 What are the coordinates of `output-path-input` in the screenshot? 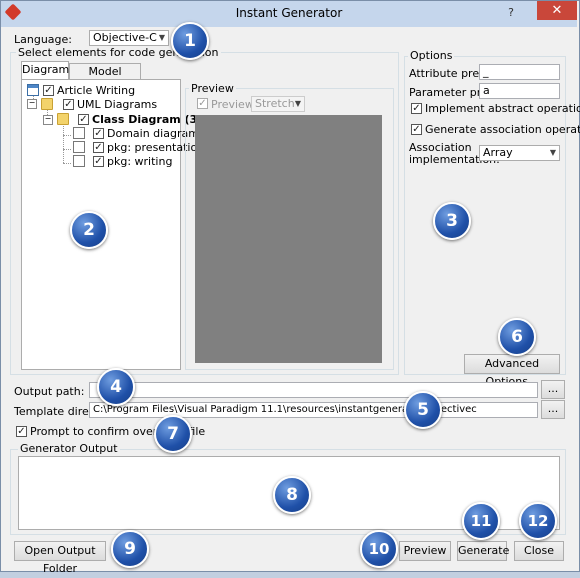 It's located at (313, 390).